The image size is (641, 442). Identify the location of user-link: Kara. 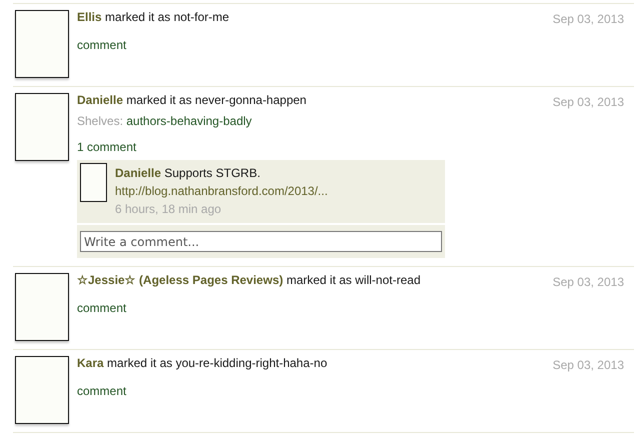
(90, 363).